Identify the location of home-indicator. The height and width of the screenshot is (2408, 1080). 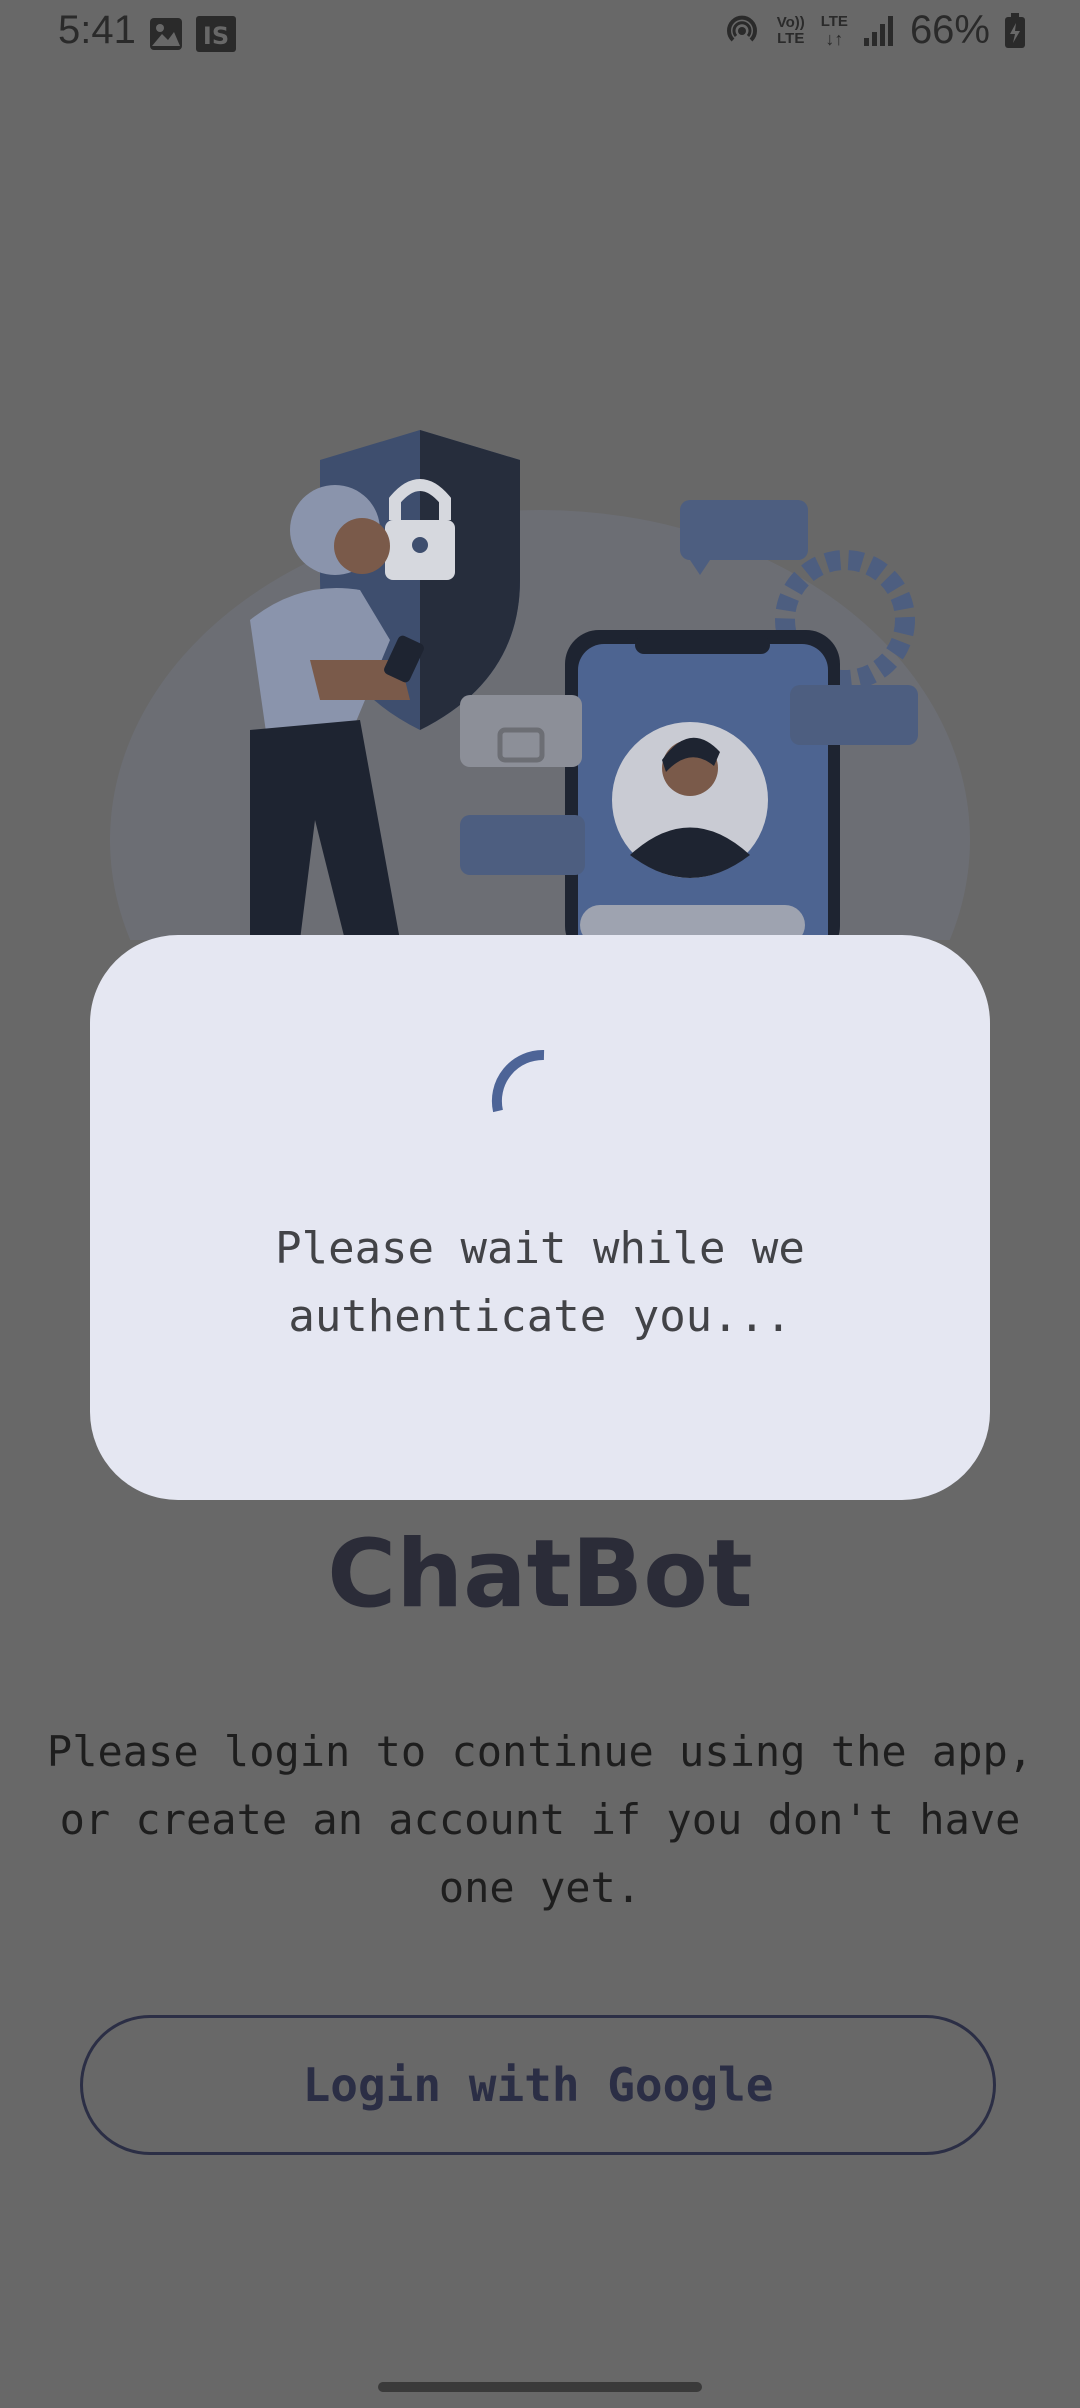
(540, 2387).